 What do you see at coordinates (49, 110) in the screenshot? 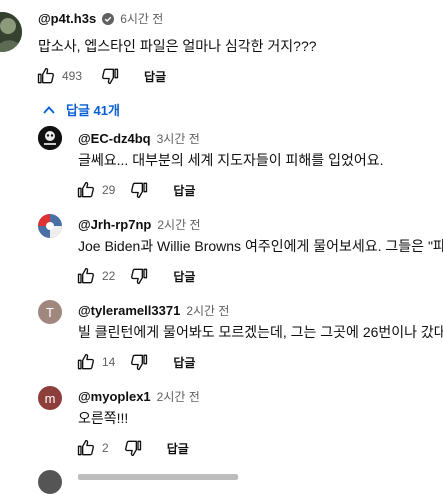
I see `chevron-up-icon` at bounding box center [49, 110].